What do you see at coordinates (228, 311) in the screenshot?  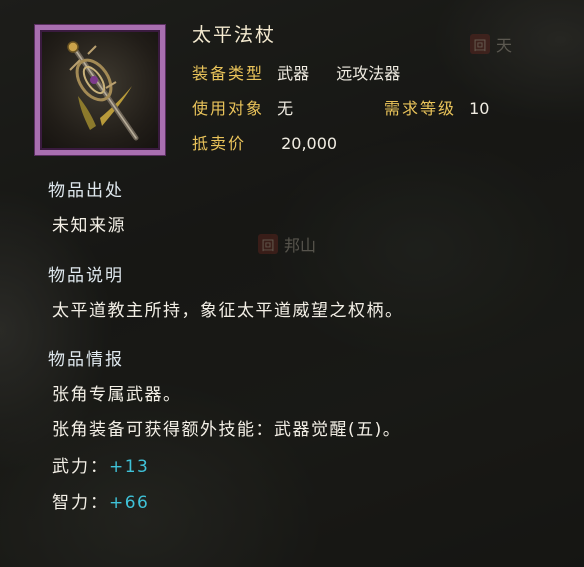 I see `description-text: 太平道教主所持，象征太平道威望之权柄。` at bounding box center [228, 311].